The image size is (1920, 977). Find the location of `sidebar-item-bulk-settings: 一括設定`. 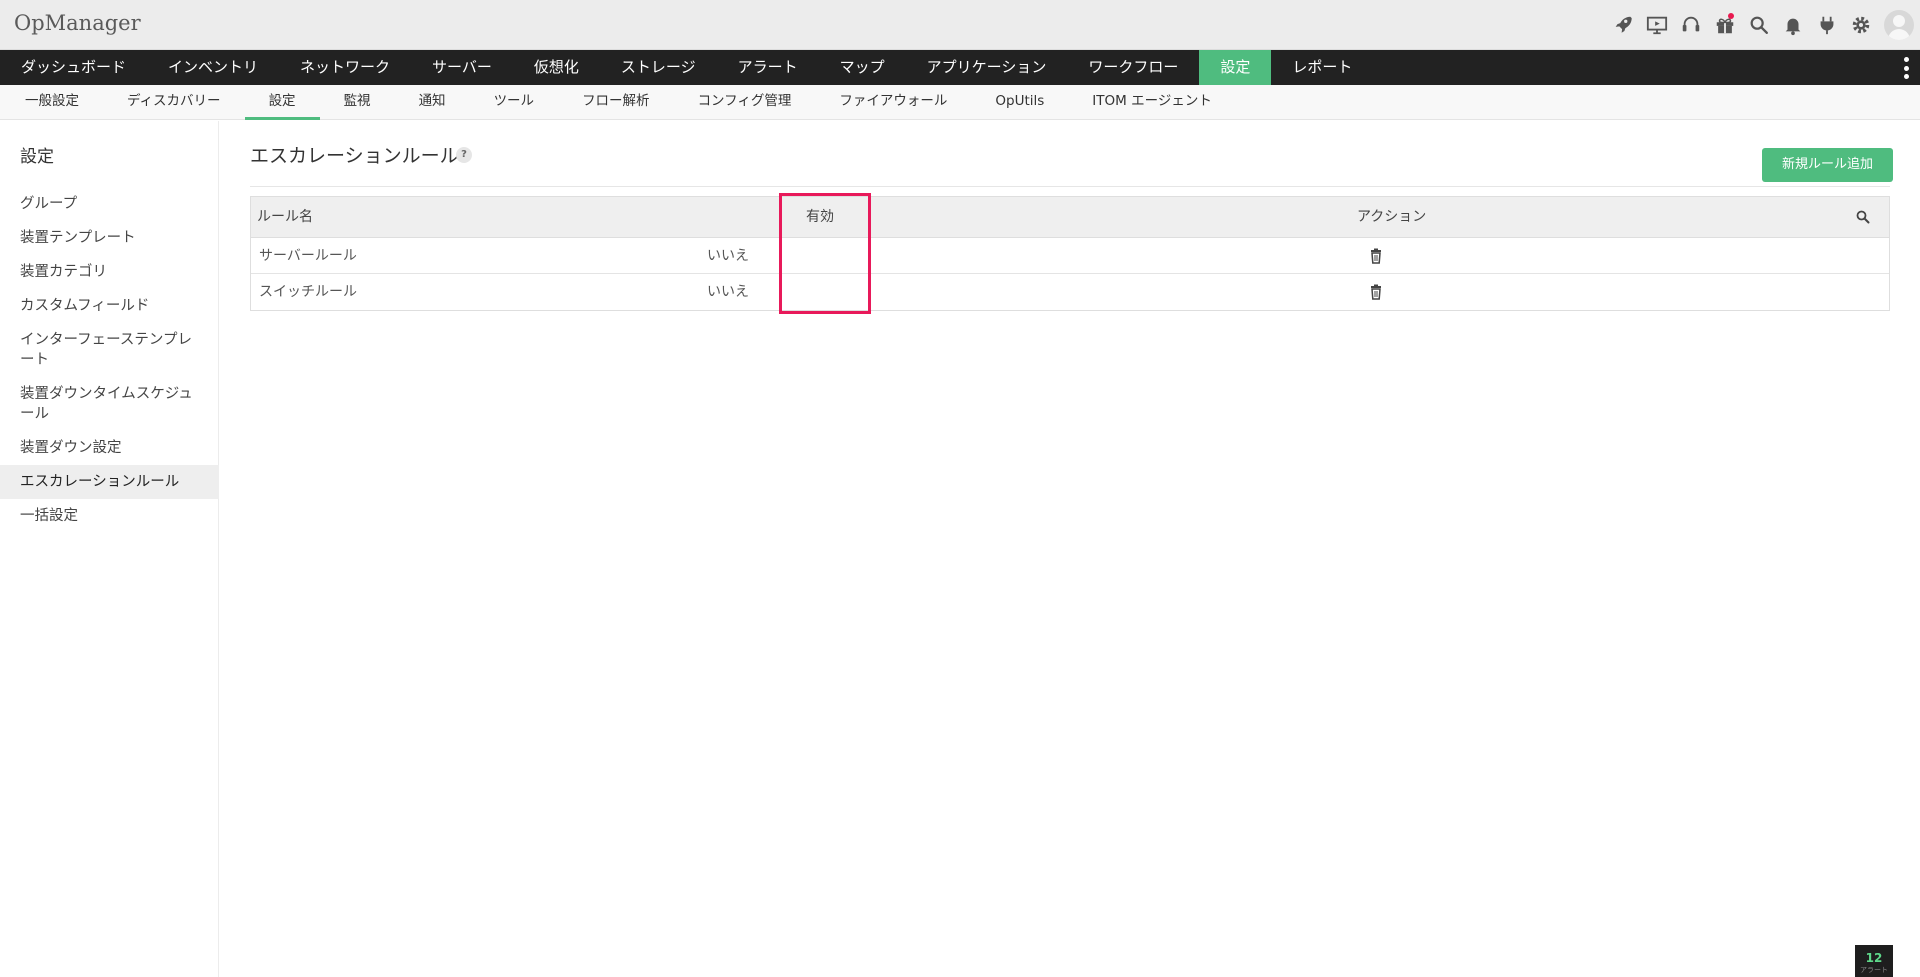

sidebar-item-bulk-settings: 一括設定 is located at coordinates (109, 516).